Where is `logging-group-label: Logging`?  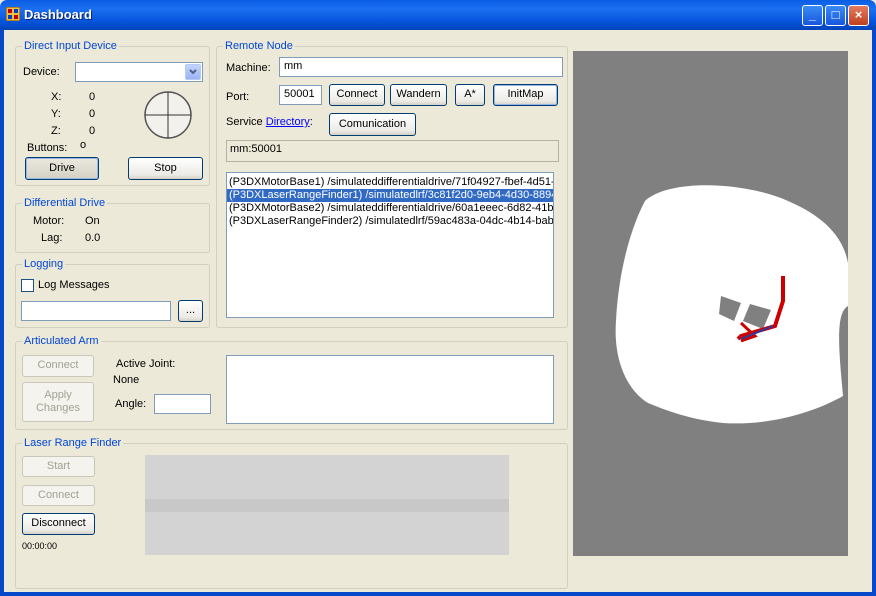 logging-group-label: Logging is located at coordinates (44, 264).